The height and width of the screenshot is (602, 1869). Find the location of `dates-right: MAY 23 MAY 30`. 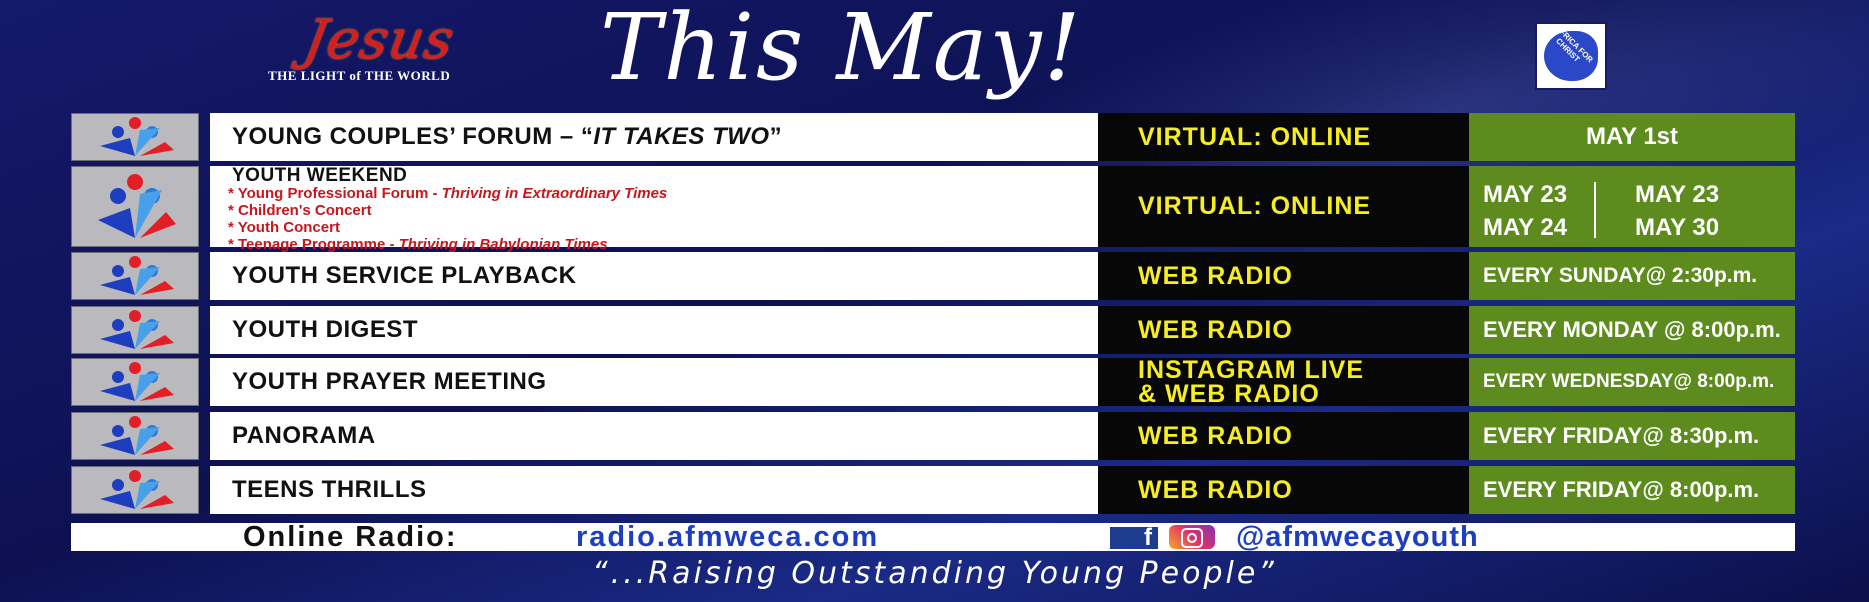

dates-right: MAY 23 MAY 30 is located at coordinates (1677, 211).